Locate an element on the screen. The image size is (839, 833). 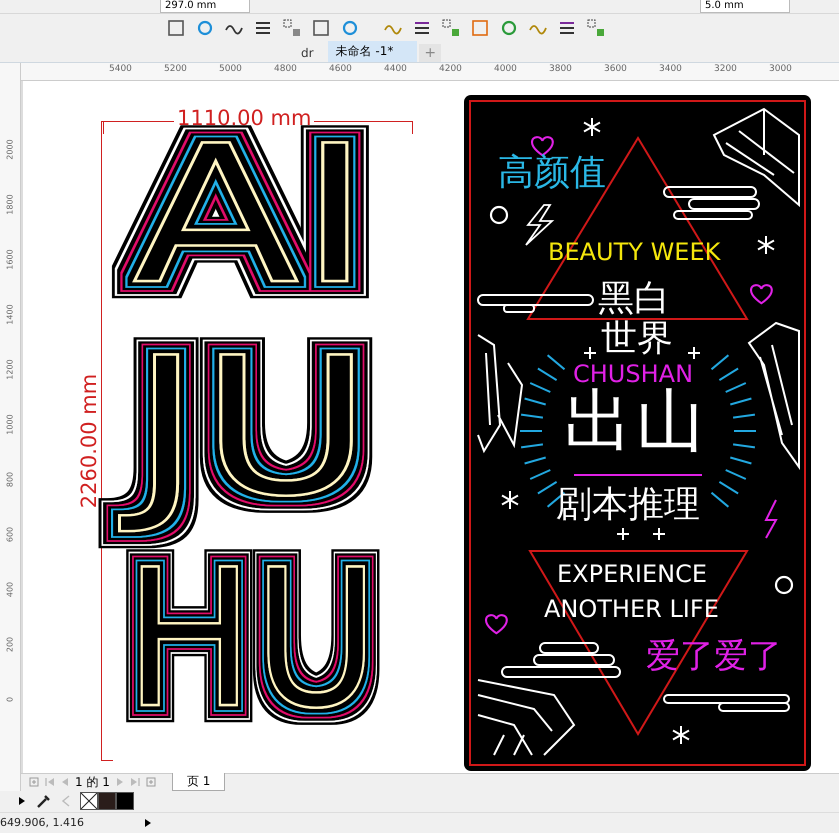
page-counter: 1 的 1 is located at coordinates (92, 782).